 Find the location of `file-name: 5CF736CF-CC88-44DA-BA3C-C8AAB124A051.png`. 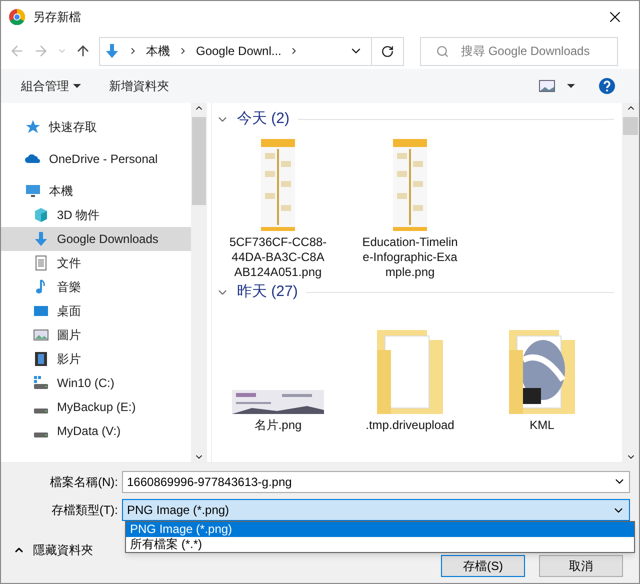

file-name: 5CF736CF-CC88-44DA-BA3C-C8AAB124A051.png is located at coordinates (278, 257).